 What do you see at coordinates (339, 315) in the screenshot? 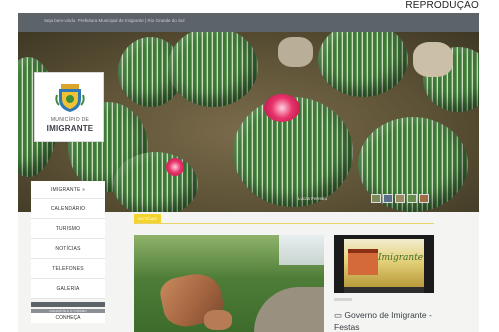
I see `link-arrow-icon: ▭` at bounding box center [339, 315].